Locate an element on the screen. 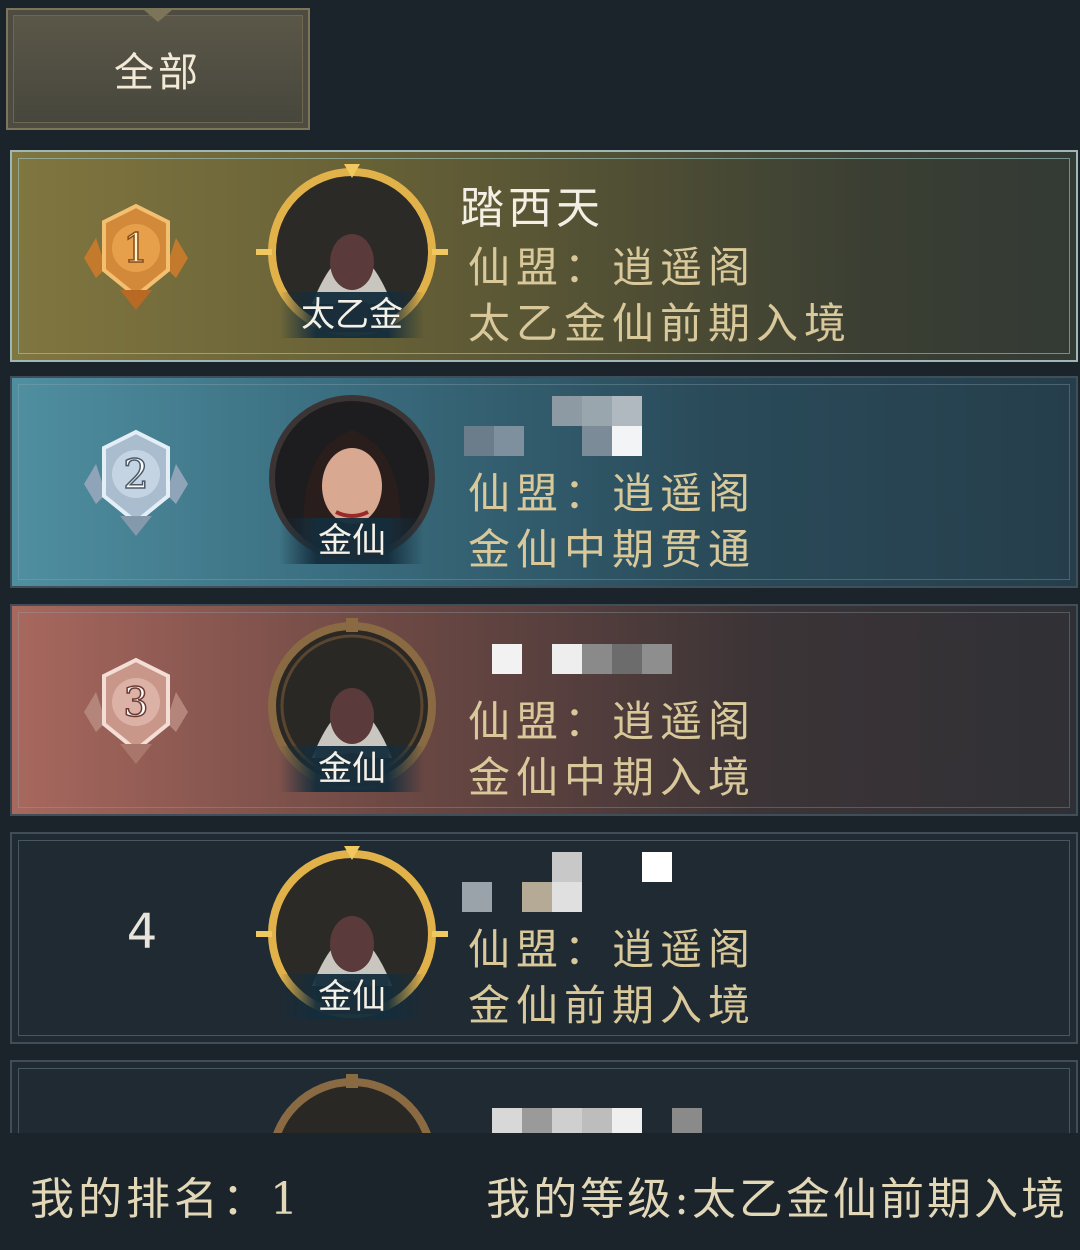  realm-badge: 太乙金 is located at coordinates (352, 315).